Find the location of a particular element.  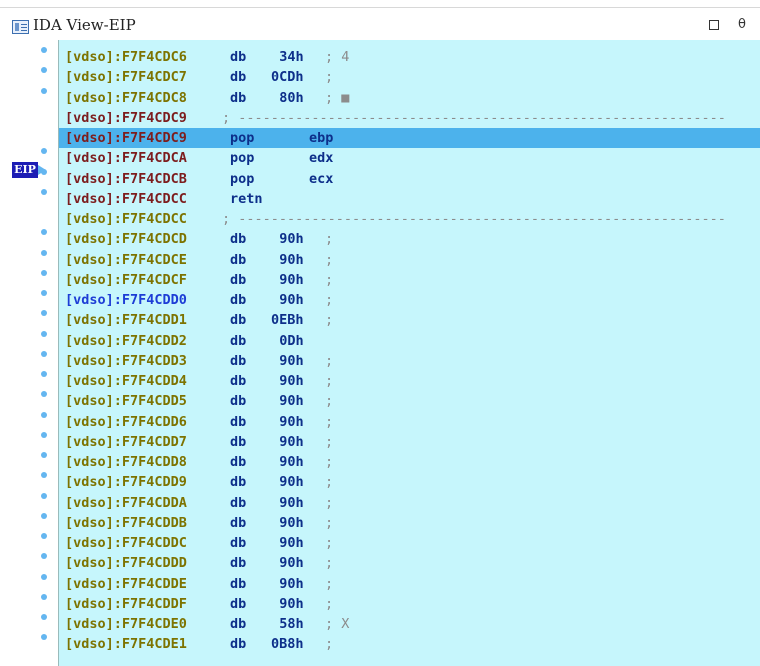

listing-row: [vdso]:F7F4CDDE db 90h; is located at coordinates (409, 584).